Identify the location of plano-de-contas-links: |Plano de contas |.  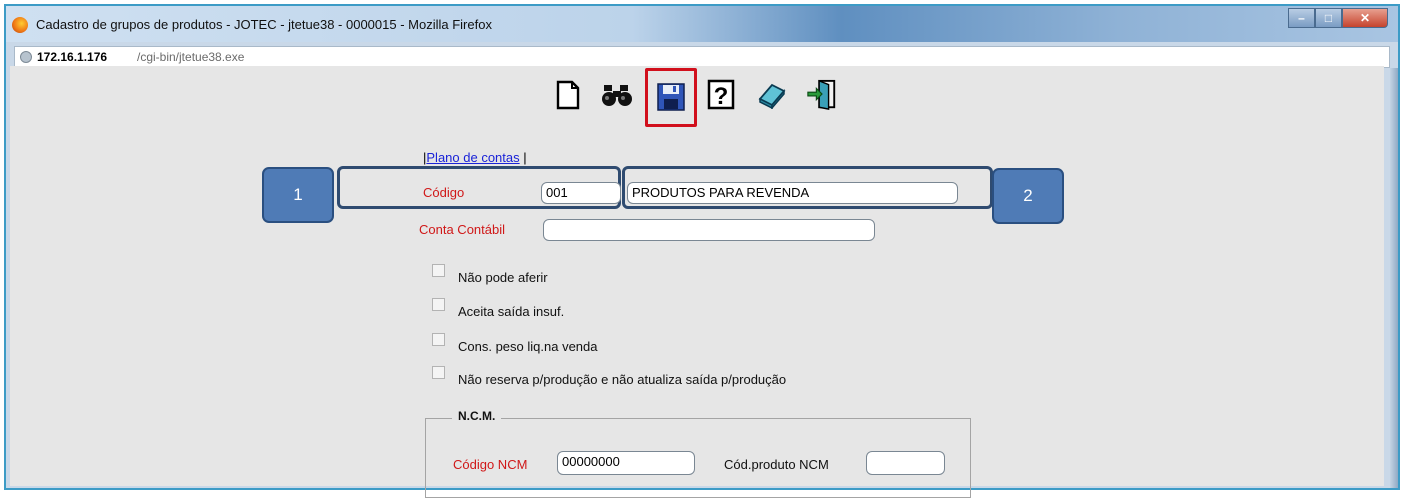
(475, 157).